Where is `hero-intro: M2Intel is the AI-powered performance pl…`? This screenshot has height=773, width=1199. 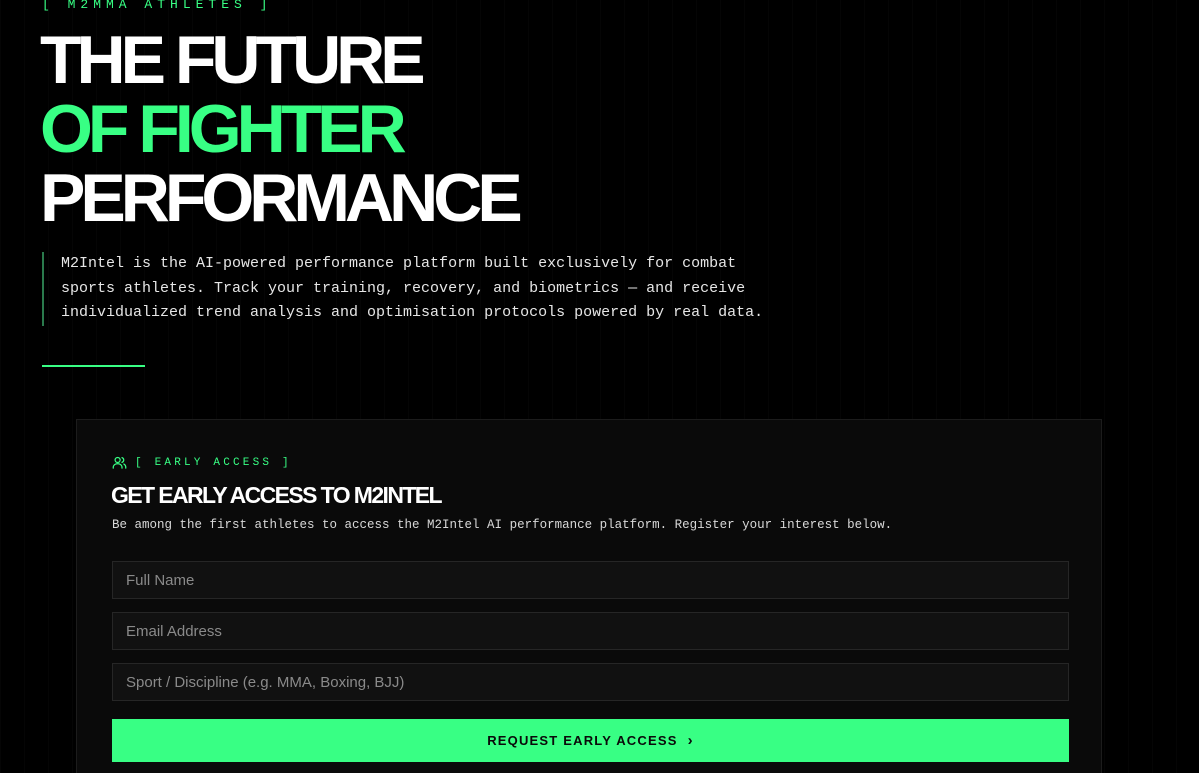
hero-intro: M2Intel is the AI-powered performance pl… is located at coordinates (411, 289).